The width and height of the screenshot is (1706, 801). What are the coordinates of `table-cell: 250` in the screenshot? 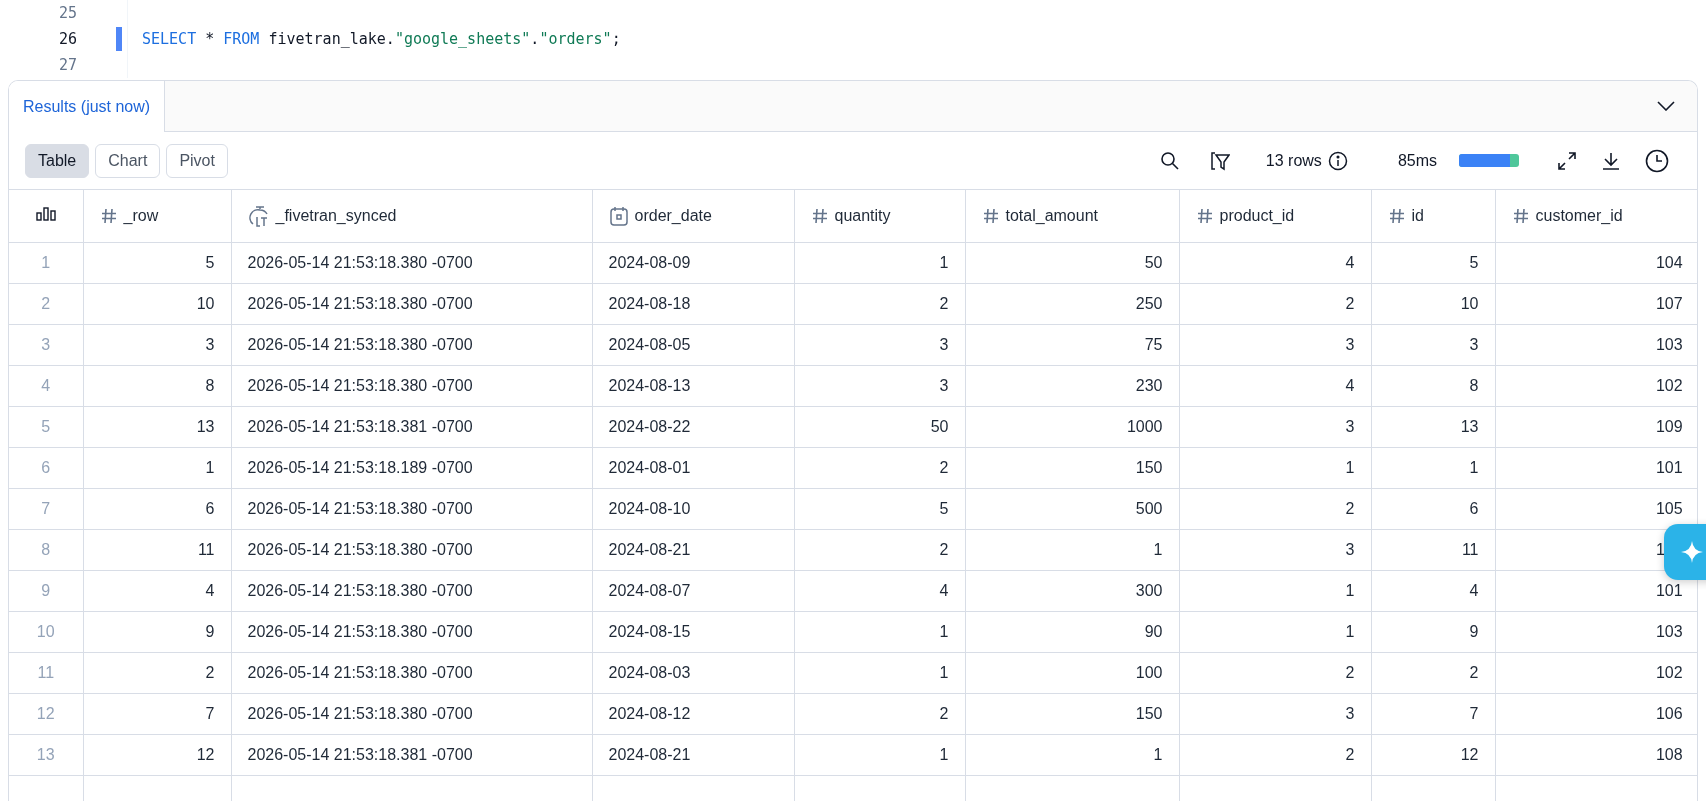 It's located at (1149, 303).